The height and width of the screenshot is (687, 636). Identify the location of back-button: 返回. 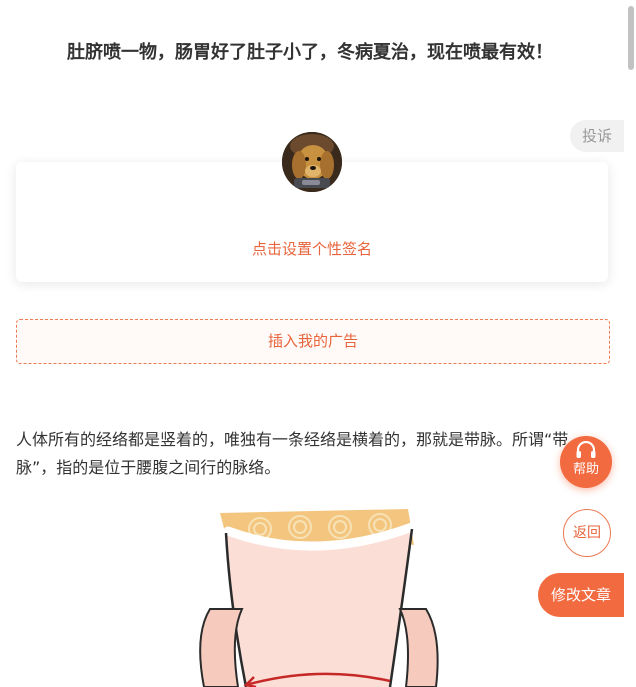
(587, 533).